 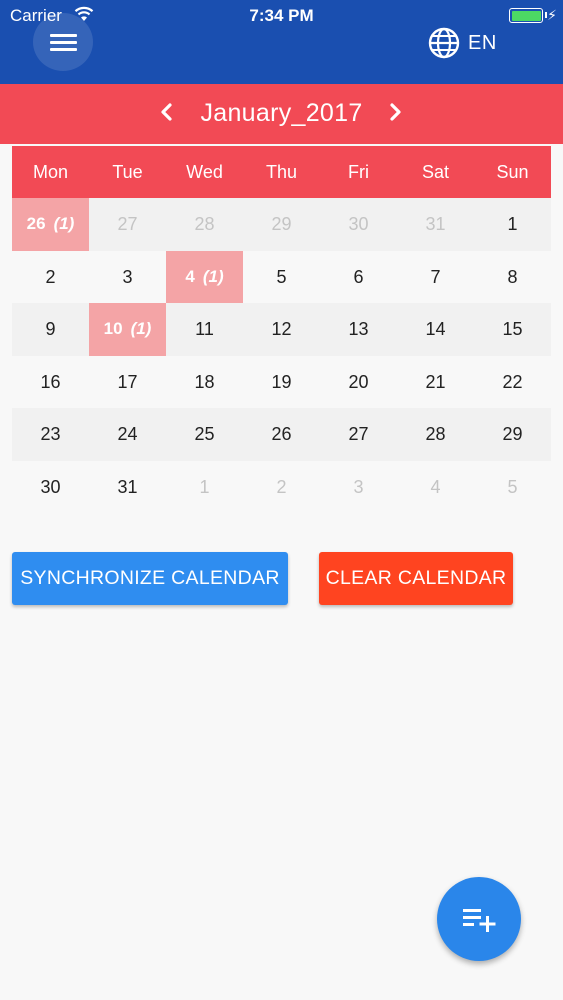 I want to click on calendar-day: 12, so click(x=281, y=329).